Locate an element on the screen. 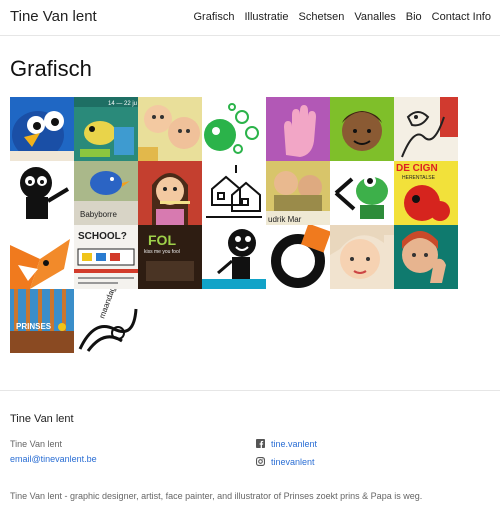 The image size is (500, 509). footer-name: Tine Van lent is located at coordinates (36, 444).